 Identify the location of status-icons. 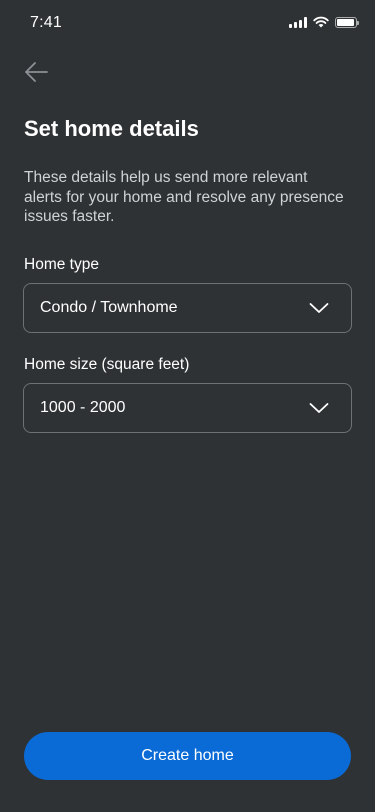
(324, 22).